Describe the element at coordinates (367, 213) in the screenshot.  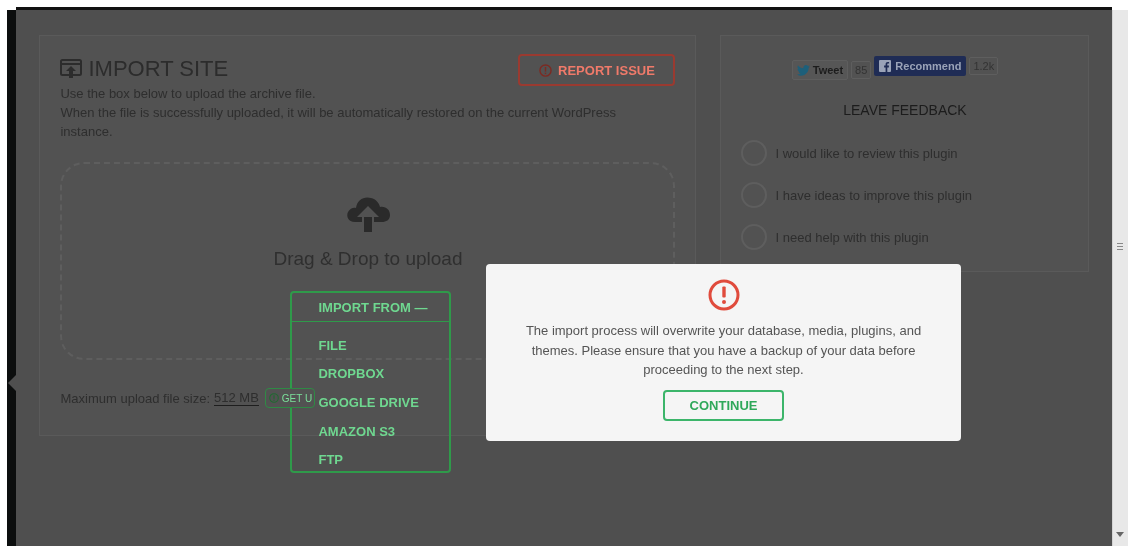
I see `cloud-upload-icon` at that location.